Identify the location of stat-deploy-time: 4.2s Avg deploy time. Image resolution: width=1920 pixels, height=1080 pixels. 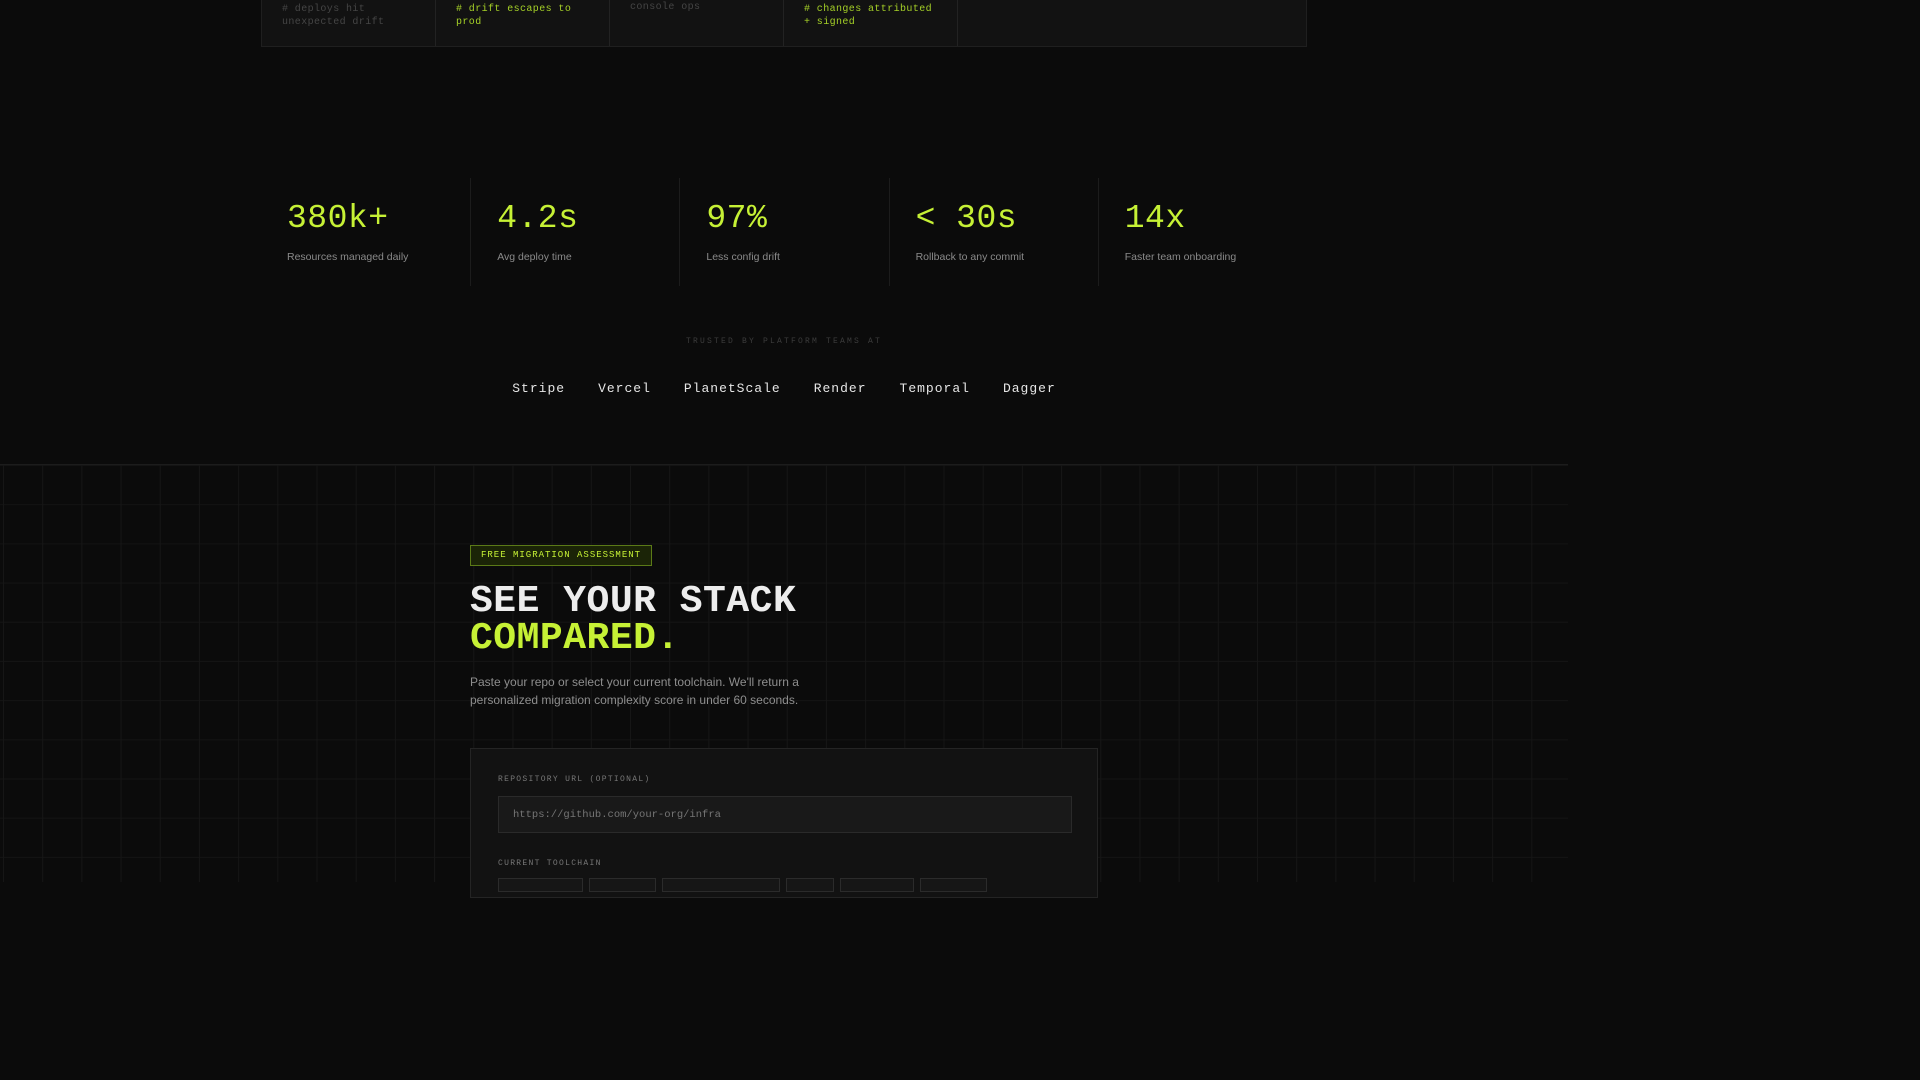
(574, 232).